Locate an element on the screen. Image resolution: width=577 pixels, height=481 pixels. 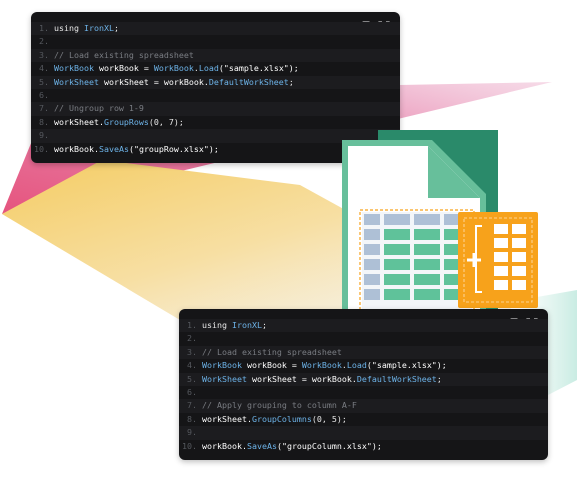
code-line: 10. workBook.SaveAs("groupColumn.xlsx"); is located at coordinates (363, 446).